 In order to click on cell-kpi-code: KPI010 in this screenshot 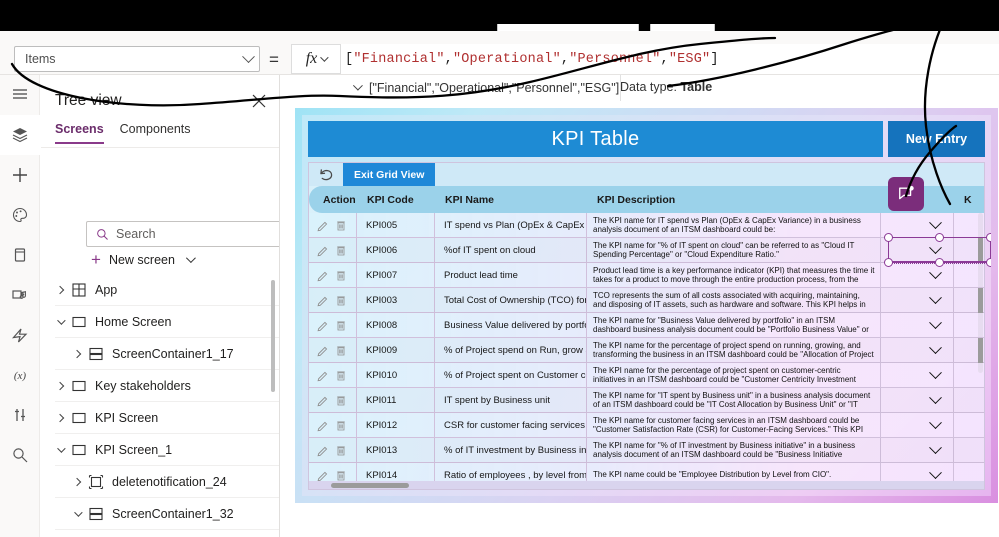, I will do `click(396, 375)`.